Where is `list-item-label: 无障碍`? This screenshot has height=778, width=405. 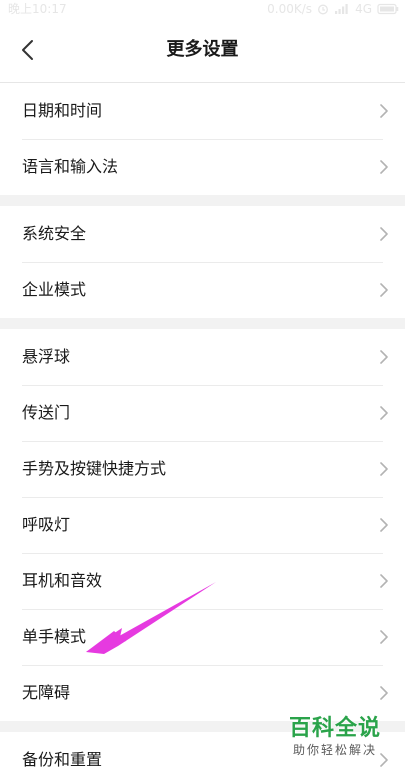
list-item-label: 无障碍 is located at coordinates (46, 692).